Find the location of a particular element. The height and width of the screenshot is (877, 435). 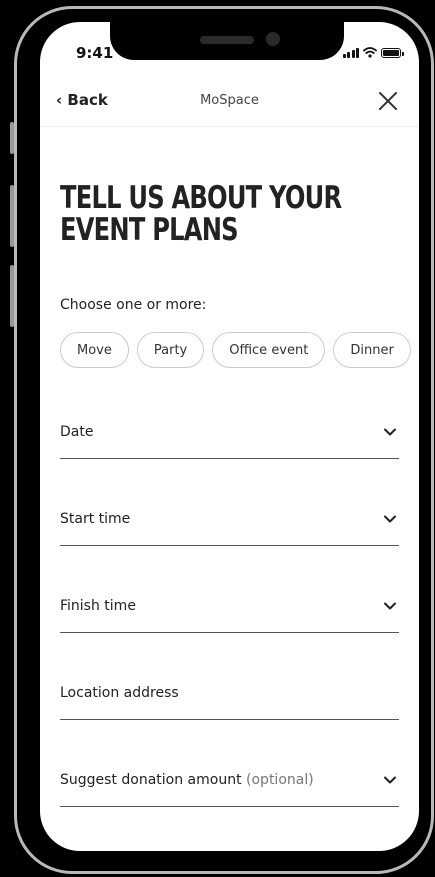

donation-amount-select: Suggest donation amount (optional) is located at coordinates (229, 785).